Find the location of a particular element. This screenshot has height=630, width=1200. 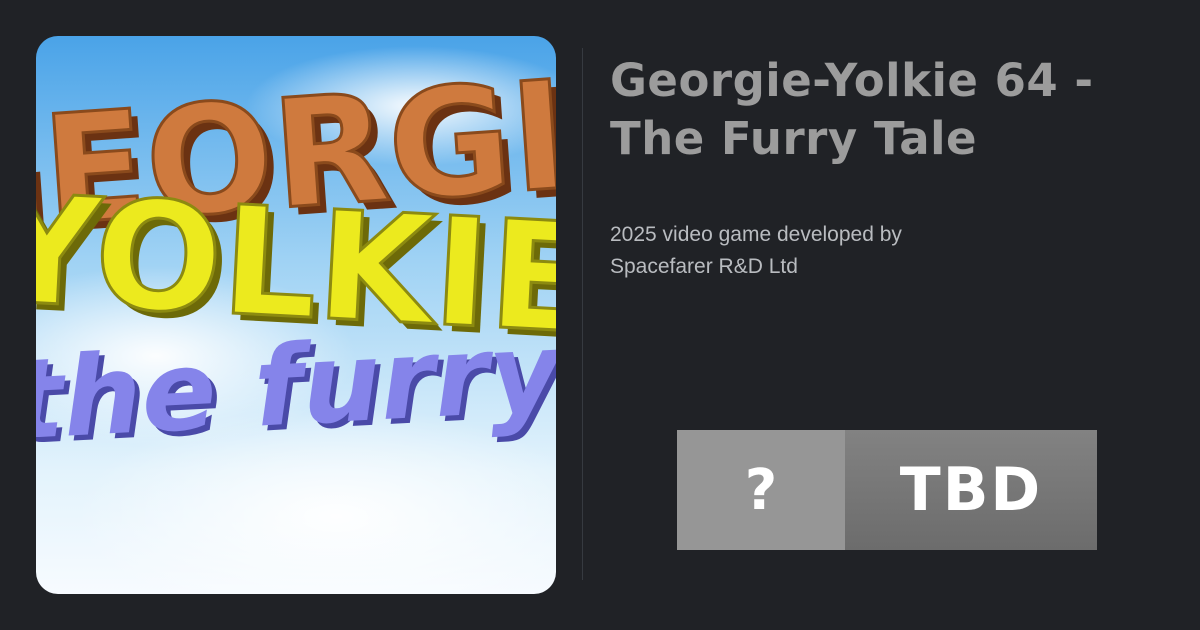

game-title-line2: The Furry Tale is located at coordinates (794, 138).